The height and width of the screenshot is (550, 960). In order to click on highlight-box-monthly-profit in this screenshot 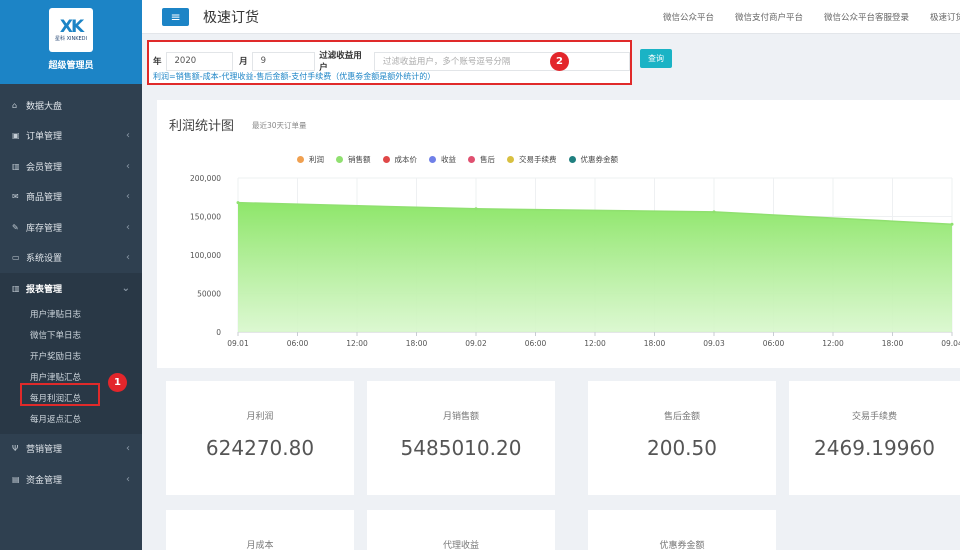, I will do `click(60, 394)`.